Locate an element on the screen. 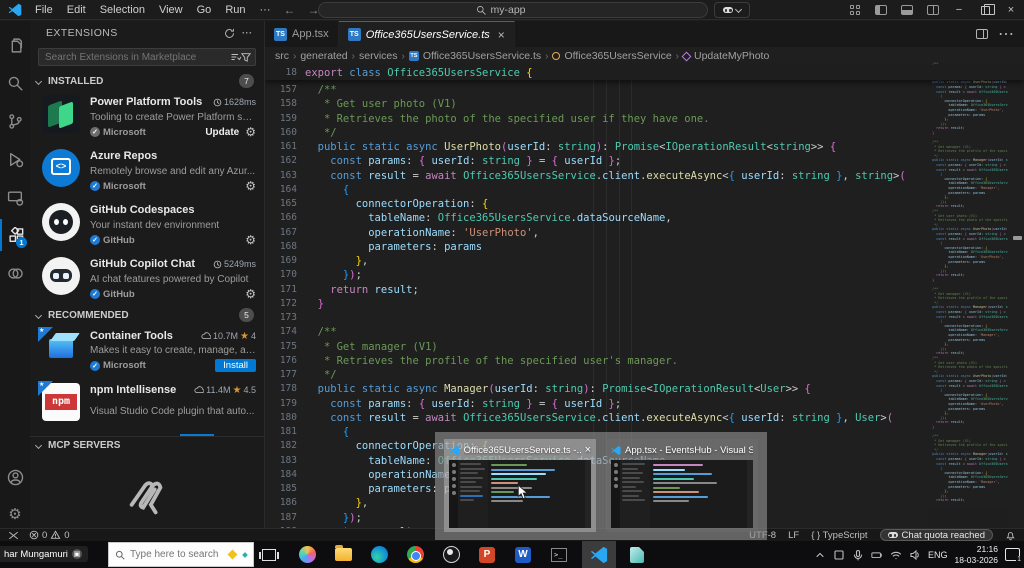 Image resolution: width=1024 pixels, height=568 pixels. toggle-panel-button is located at coordinates (907, 10).